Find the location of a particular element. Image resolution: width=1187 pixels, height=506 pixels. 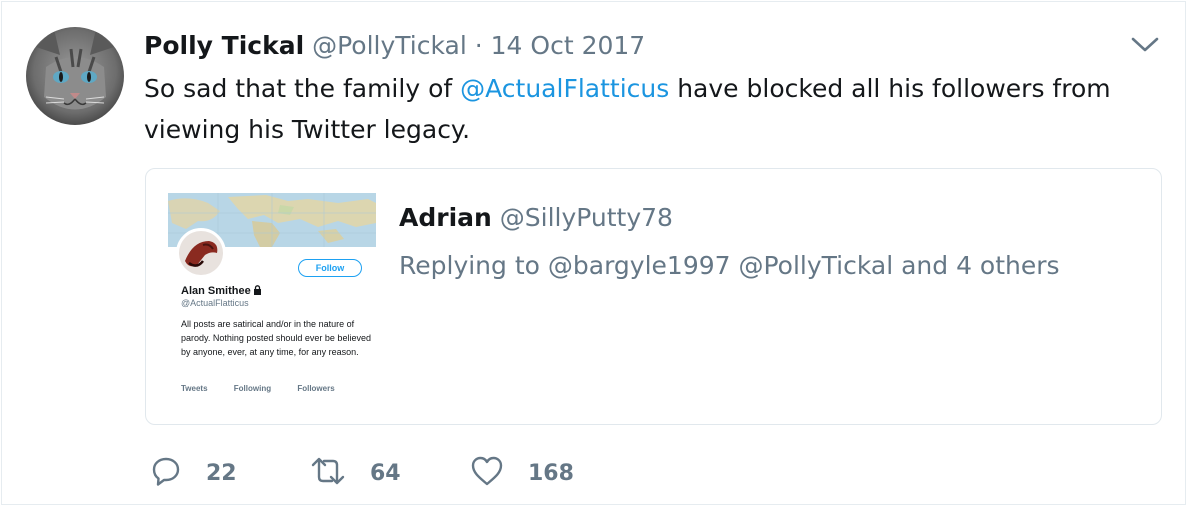

mention-link: @ActualFlatticus is located at coordinates (564, 88).